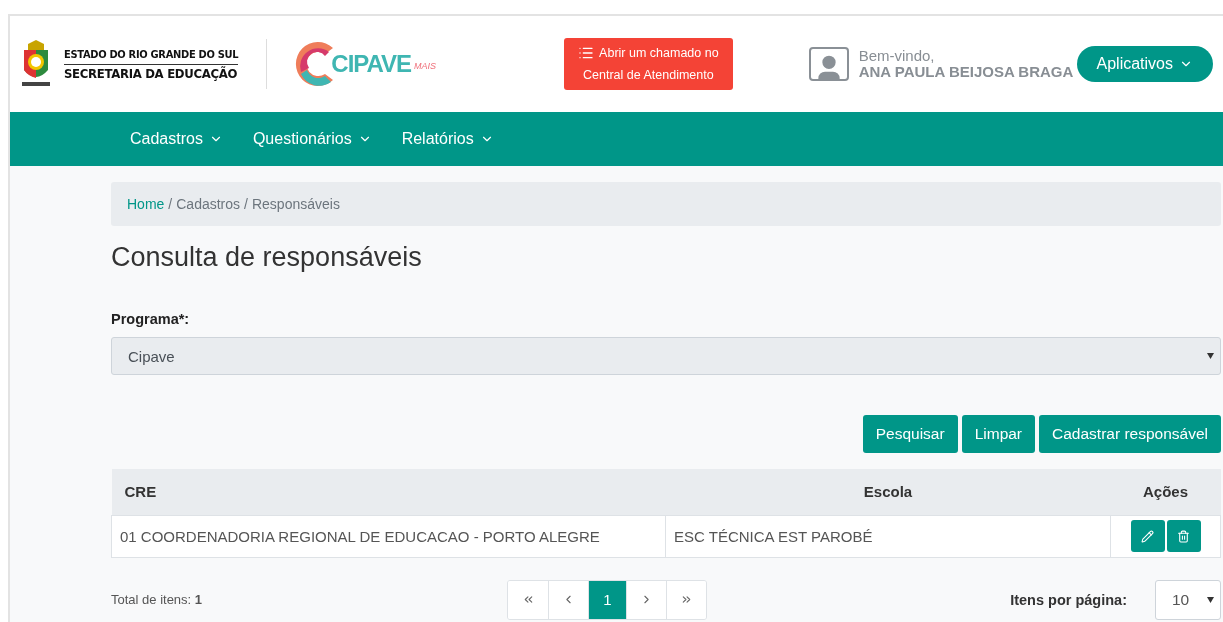 Image resolution: width=1223 pixels, height=622 pixels. What do you see at coordinates (176, 139) in the screenshot?
I see `nav-menu-item: Cadastros` at bounding box center [176, 139].